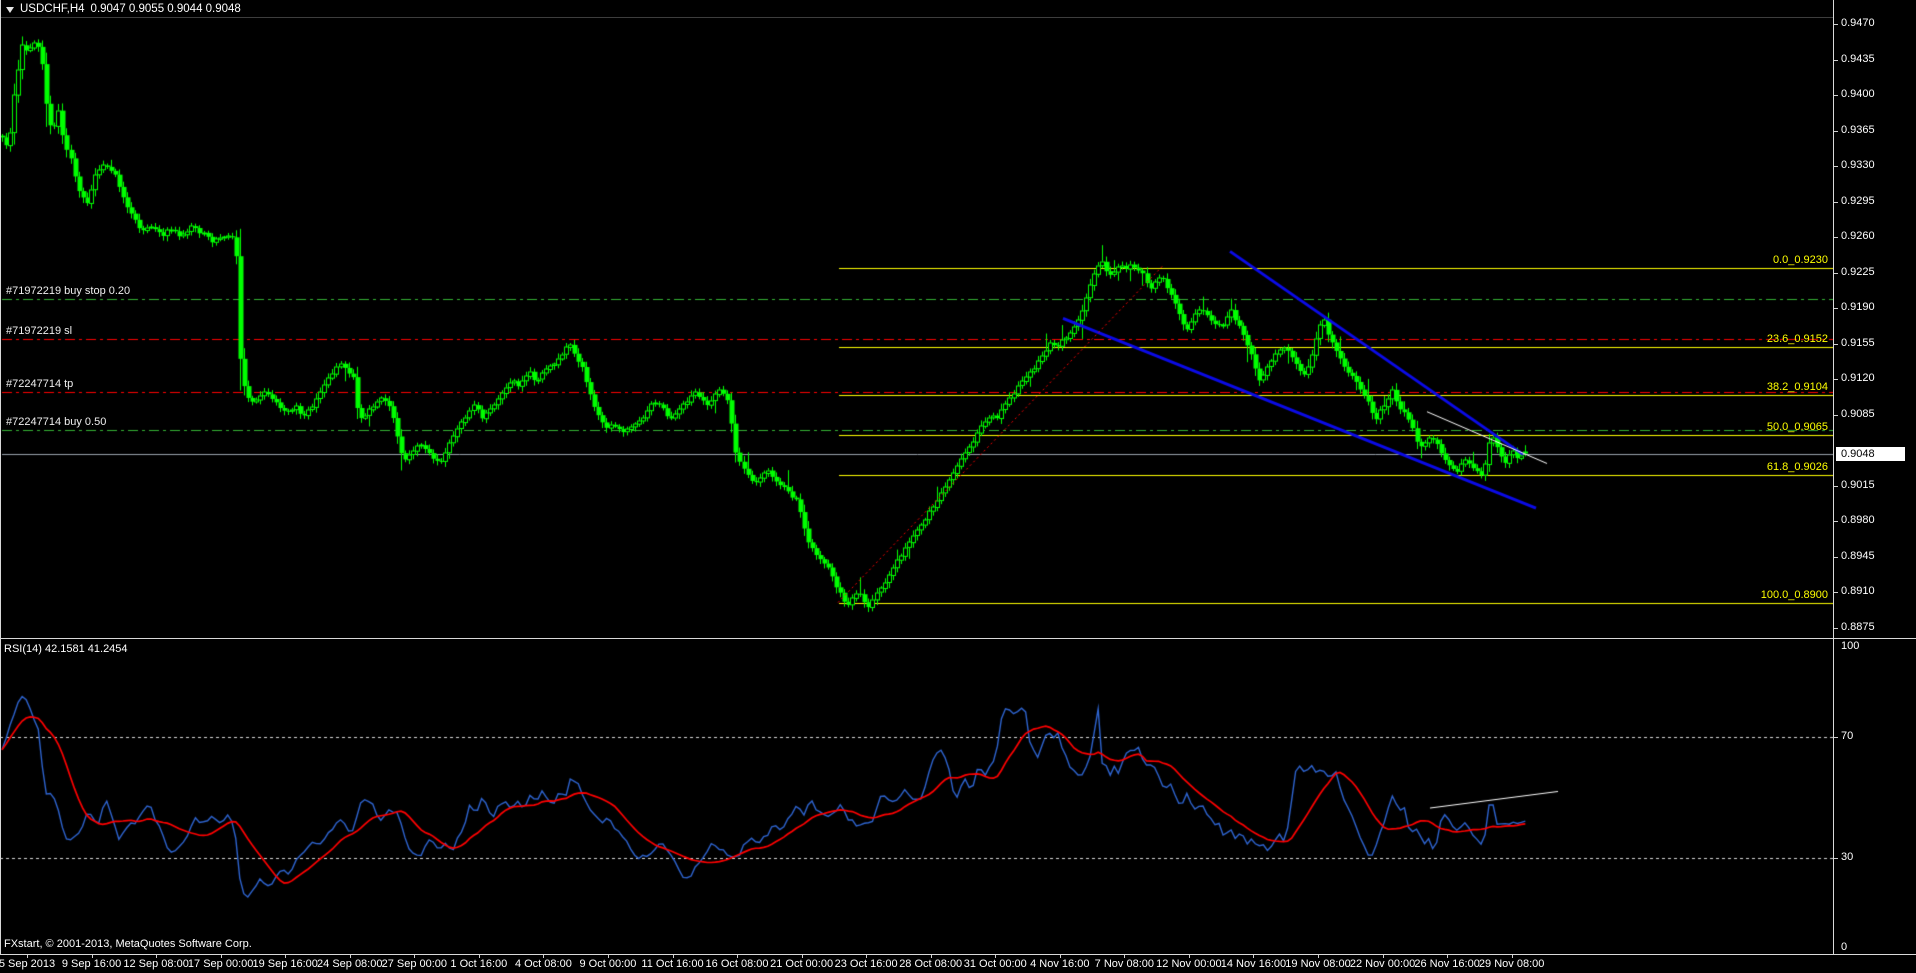  Describe the element at coordinates (1858, 23) in the screenshot. I see `price-tick-label: 0.9470` at that location.